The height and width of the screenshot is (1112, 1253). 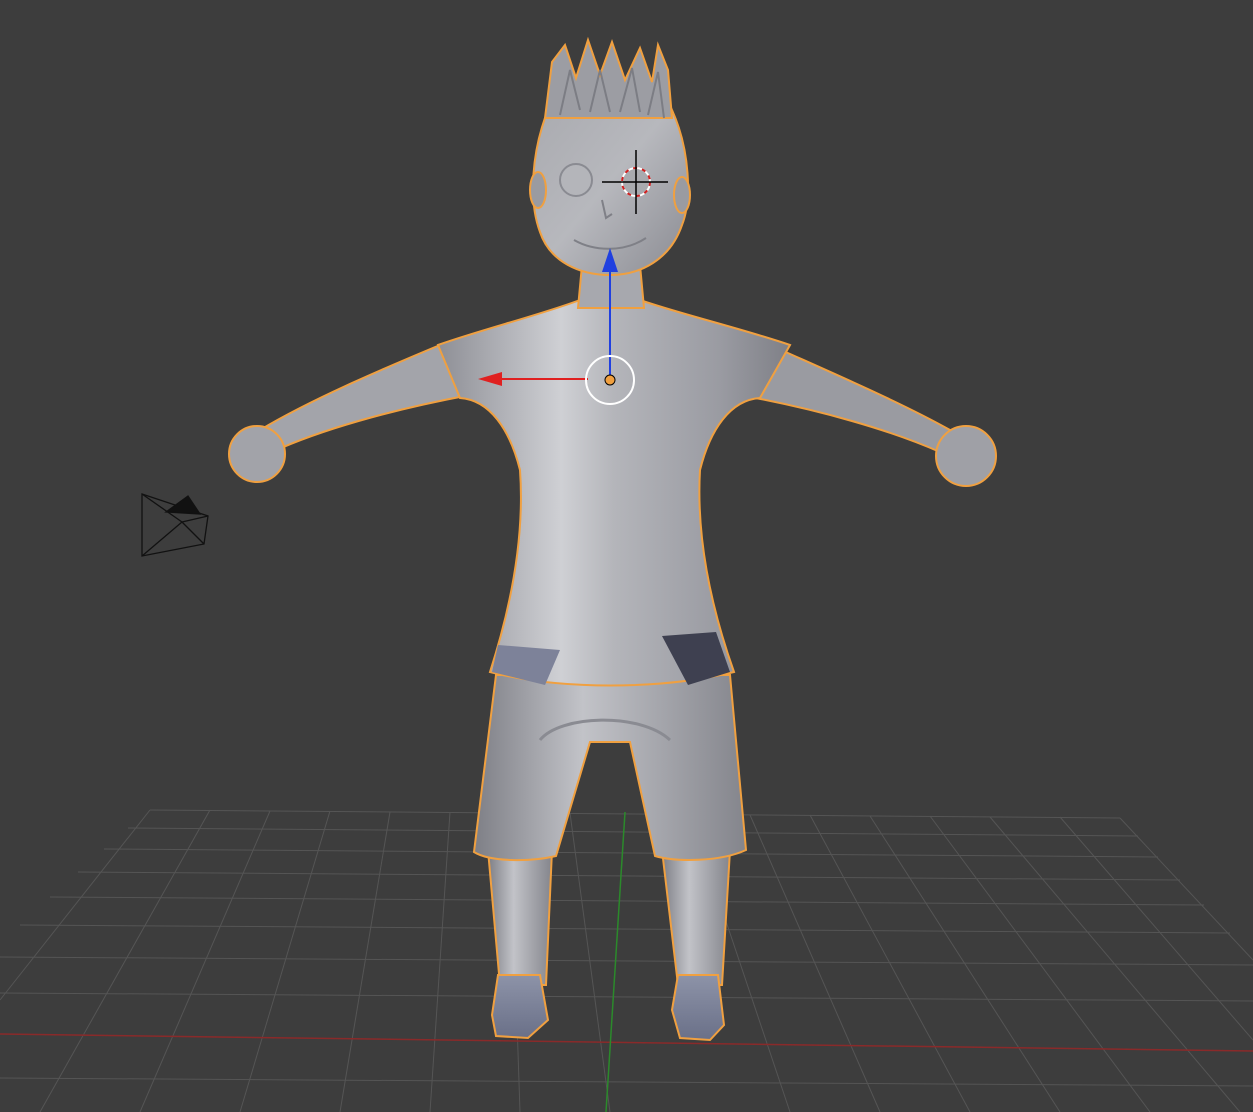 I want to click on left-shoe, so click(x=520, y=1007).